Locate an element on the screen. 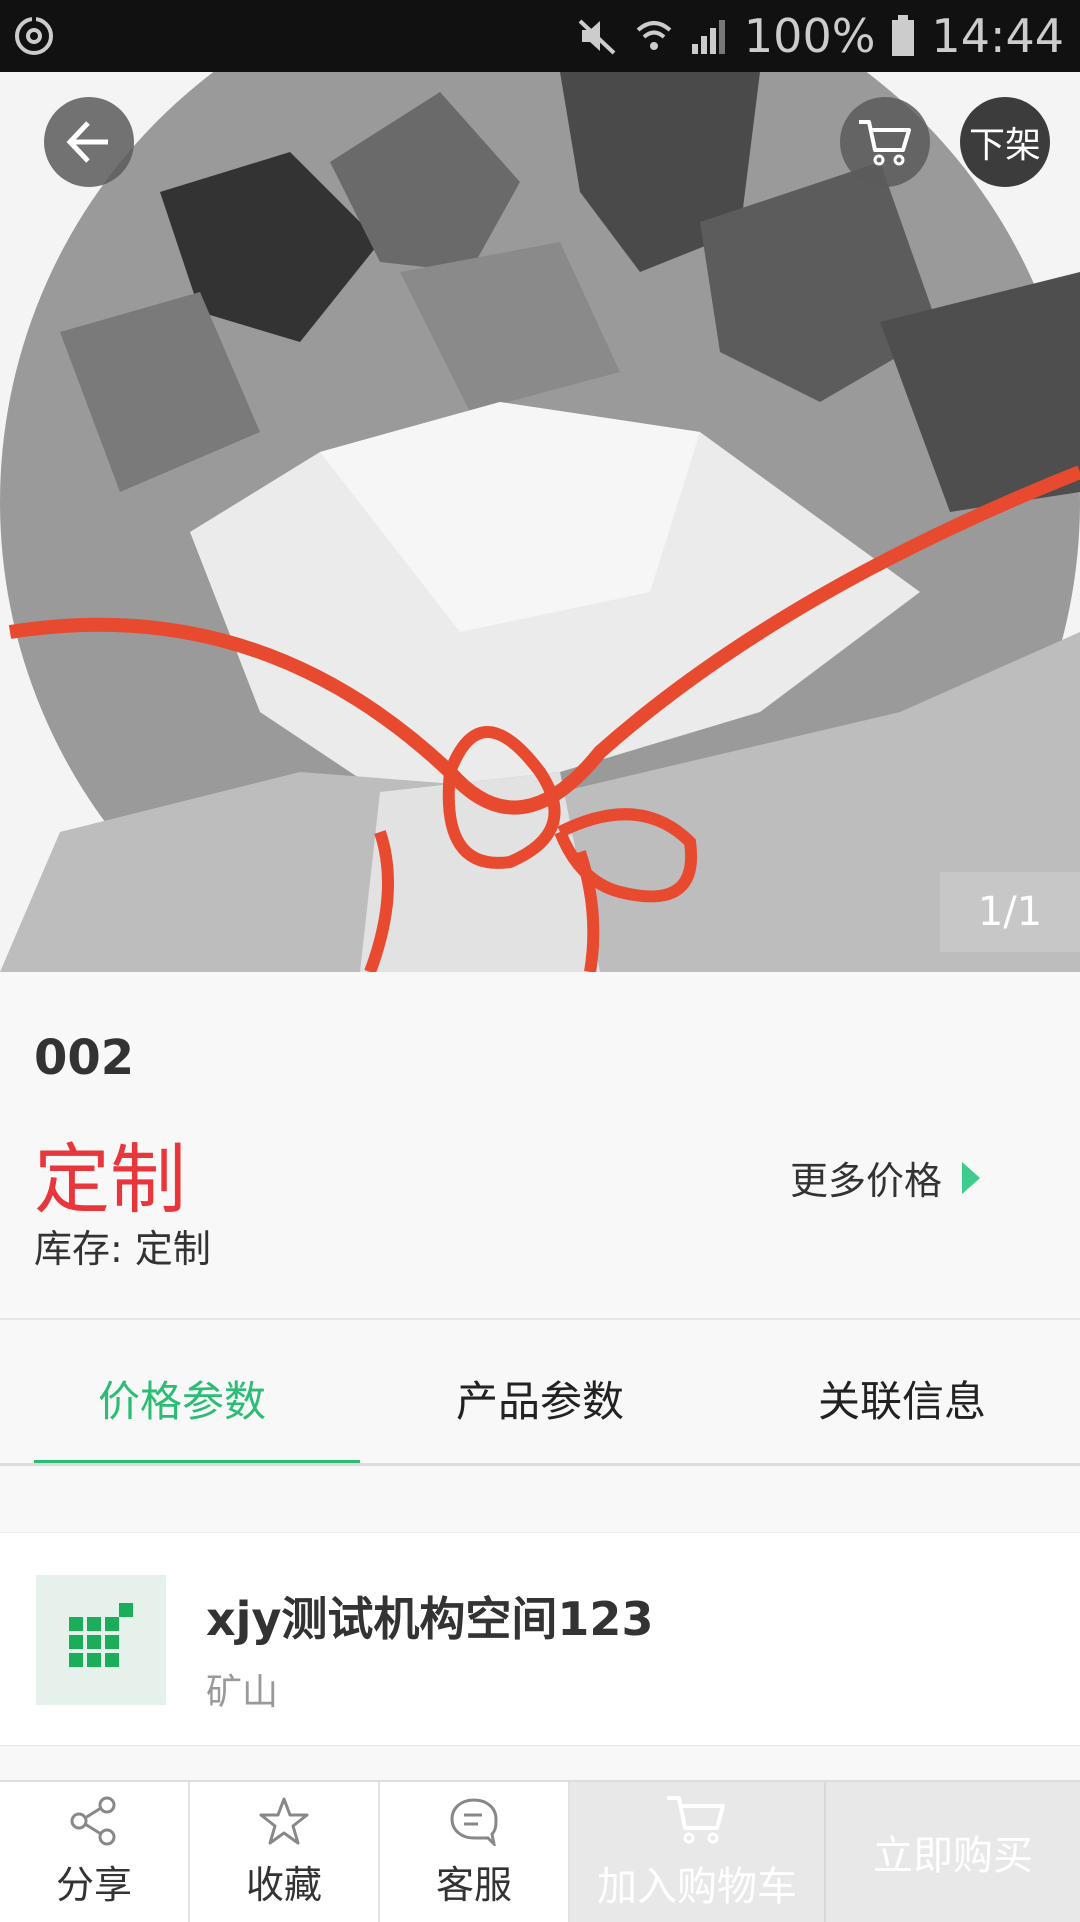 This screenshot has height=1922, width=1080. add-to-cart-label: 加入购物车 is located at coordinates (697, 1887).